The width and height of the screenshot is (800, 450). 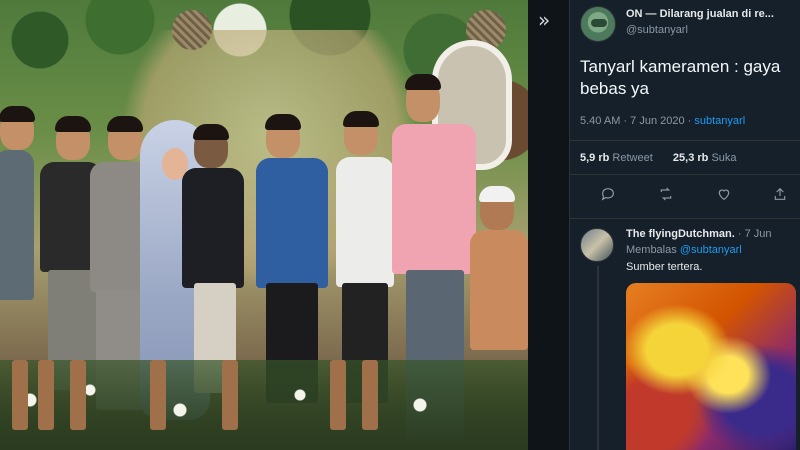 I want to click on retweet-icon, so click(x=669, y=197).